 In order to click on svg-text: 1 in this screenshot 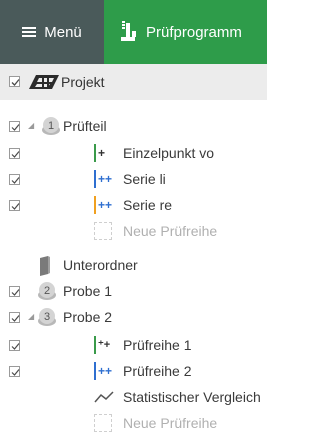, I will do `click(51, 126)`.